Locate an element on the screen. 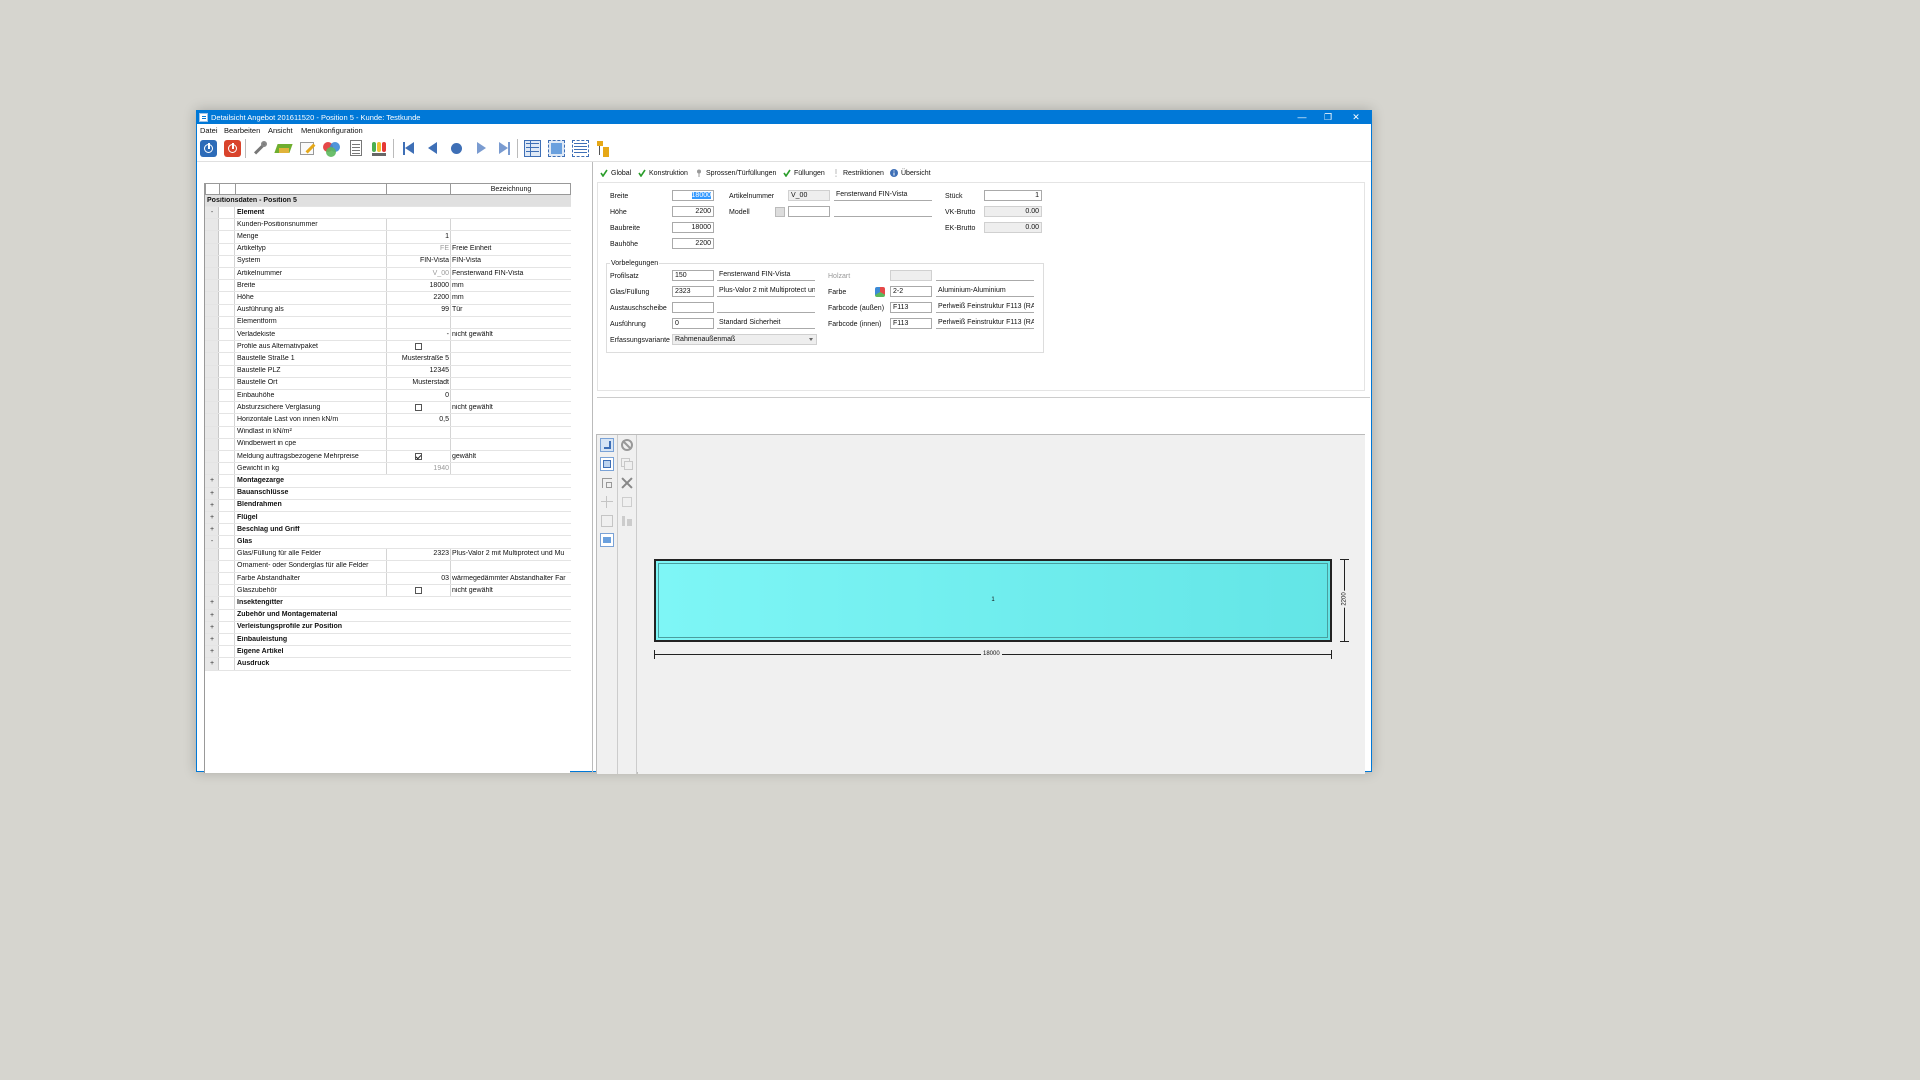 The height and width of the screenshot is (1080, 1920). modell-lookup-button is located at coordinates (780, 212).